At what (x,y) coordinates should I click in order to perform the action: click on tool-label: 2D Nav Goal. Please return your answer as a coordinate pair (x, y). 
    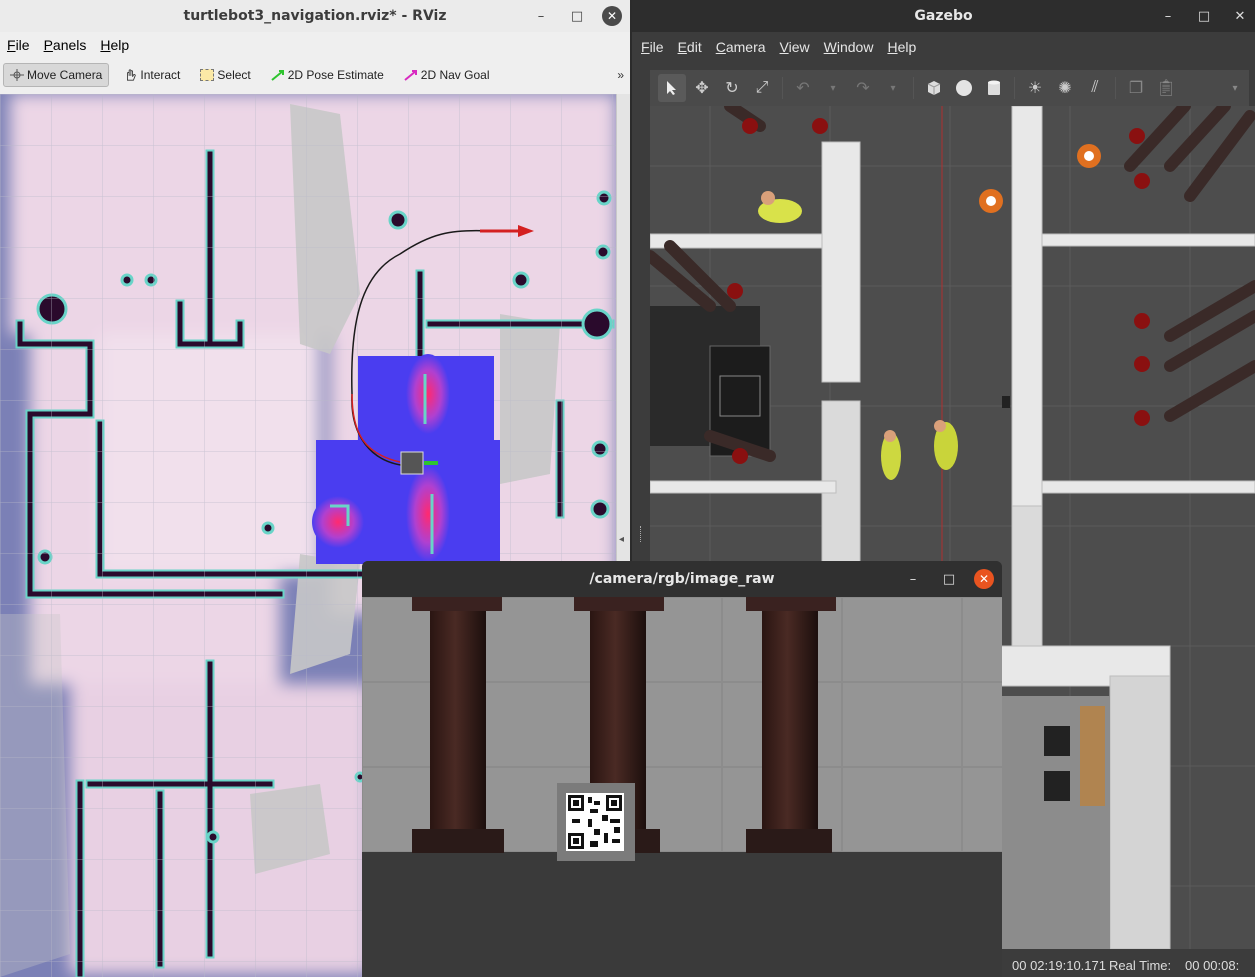
    Looking at the image, I should click on (455, 75).